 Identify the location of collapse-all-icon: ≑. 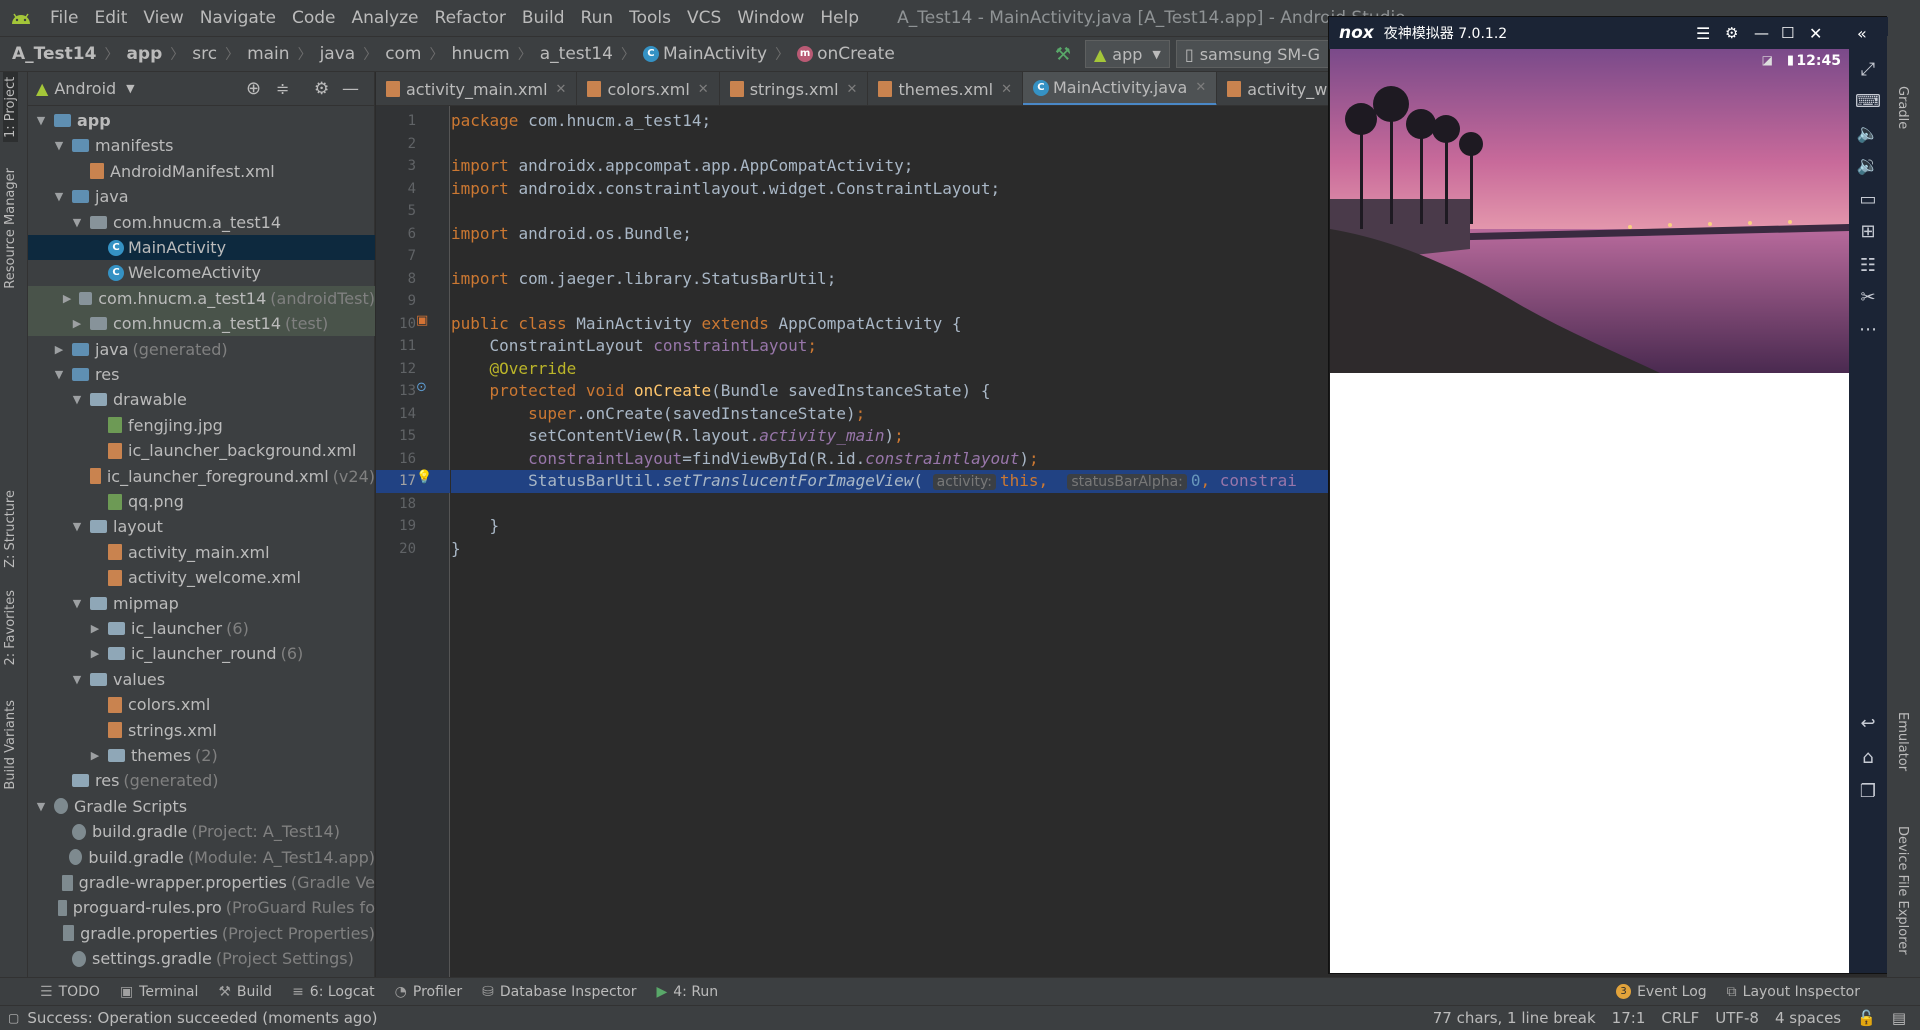
(282, 88).